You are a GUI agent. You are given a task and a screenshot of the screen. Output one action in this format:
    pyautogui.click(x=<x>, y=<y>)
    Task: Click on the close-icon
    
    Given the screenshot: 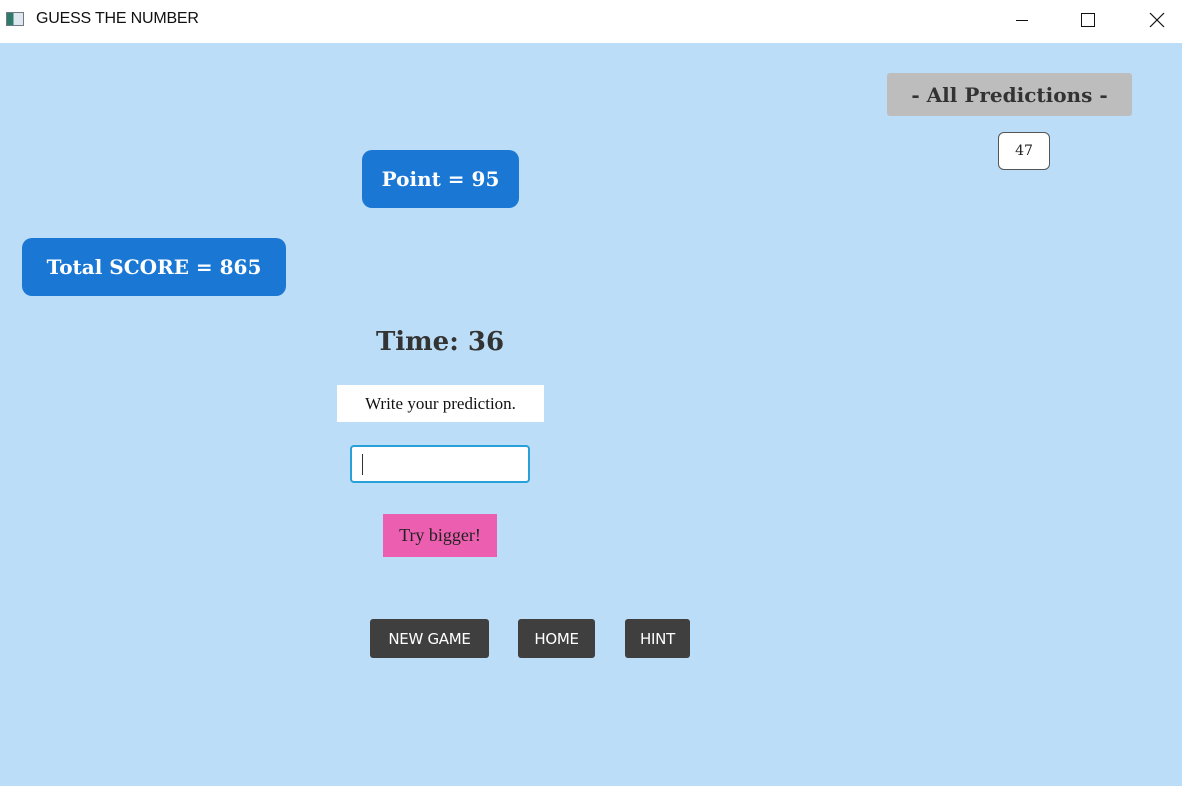 What is the action you would take?
    pyautogui.click(x=1157, y=20)
    